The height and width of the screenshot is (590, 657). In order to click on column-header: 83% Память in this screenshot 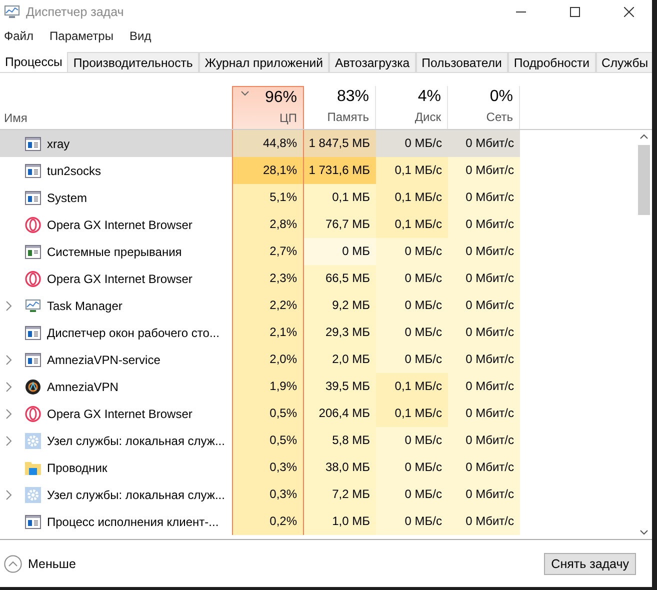, I will do `click(340, 107)`.